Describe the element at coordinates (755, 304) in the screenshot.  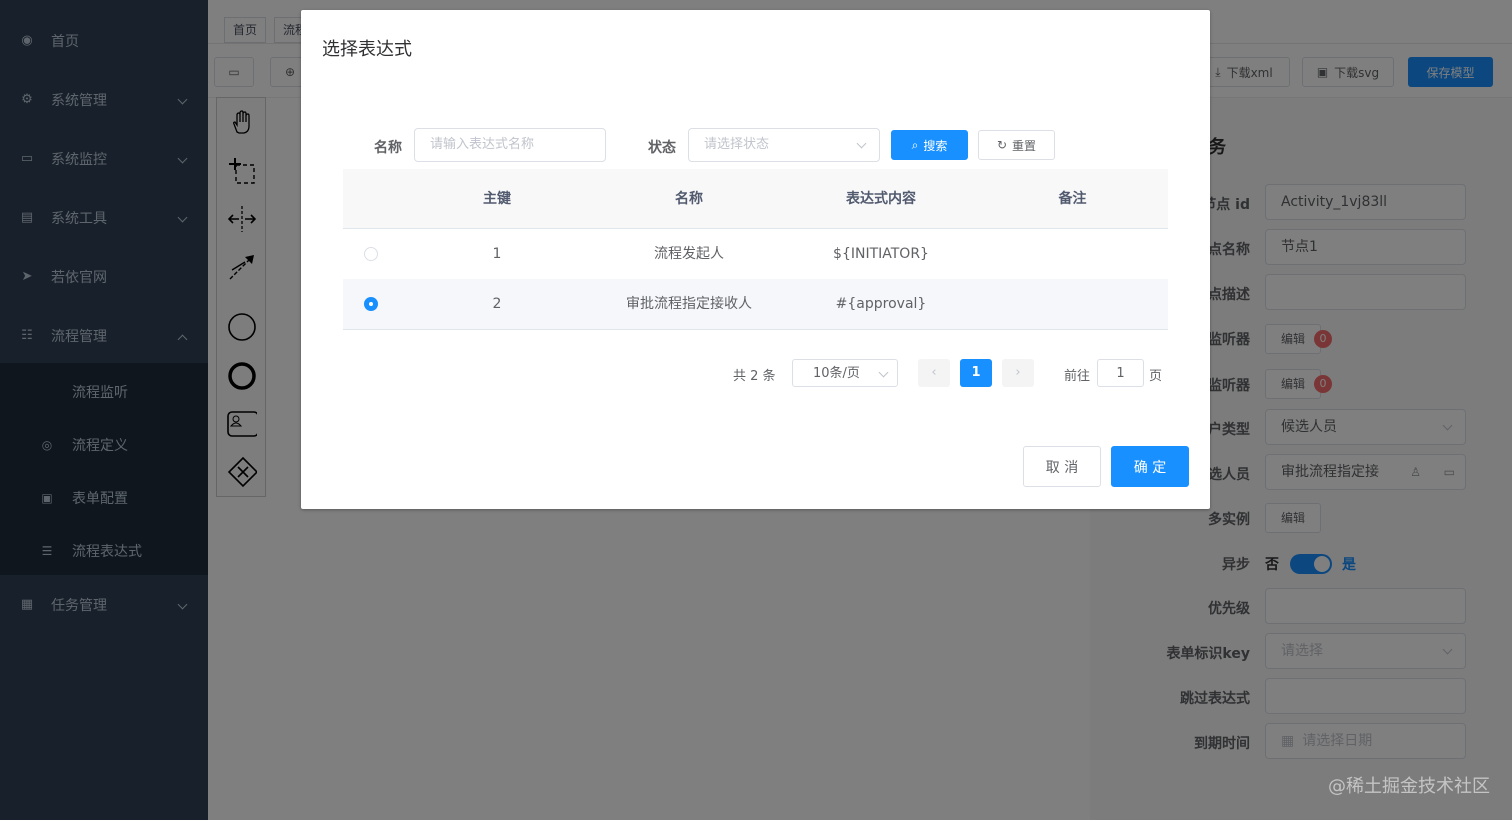
I see `table-row: 2 审批流程指定接收人 #{approval}` at that location.